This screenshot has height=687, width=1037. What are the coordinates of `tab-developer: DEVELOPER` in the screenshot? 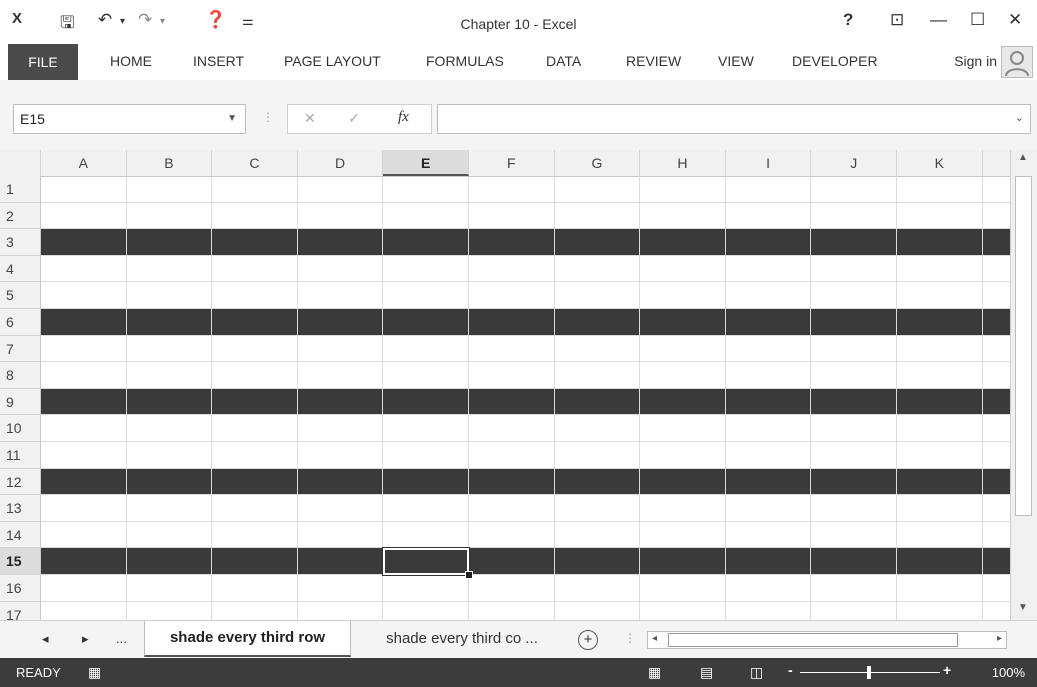 It's located at (835, 61).